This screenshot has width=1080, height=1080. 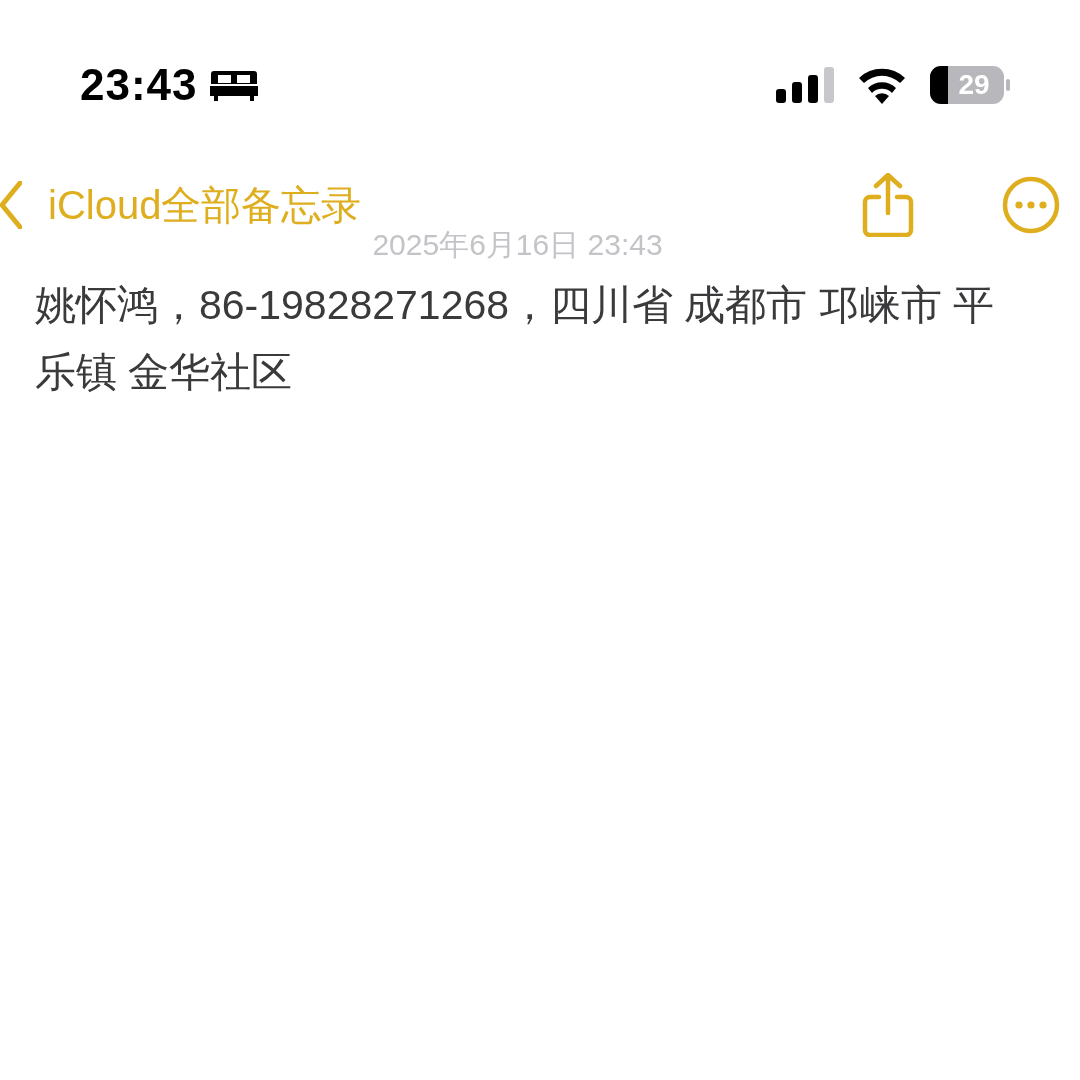 I want to click on share-button, so click(x=888, y=205).